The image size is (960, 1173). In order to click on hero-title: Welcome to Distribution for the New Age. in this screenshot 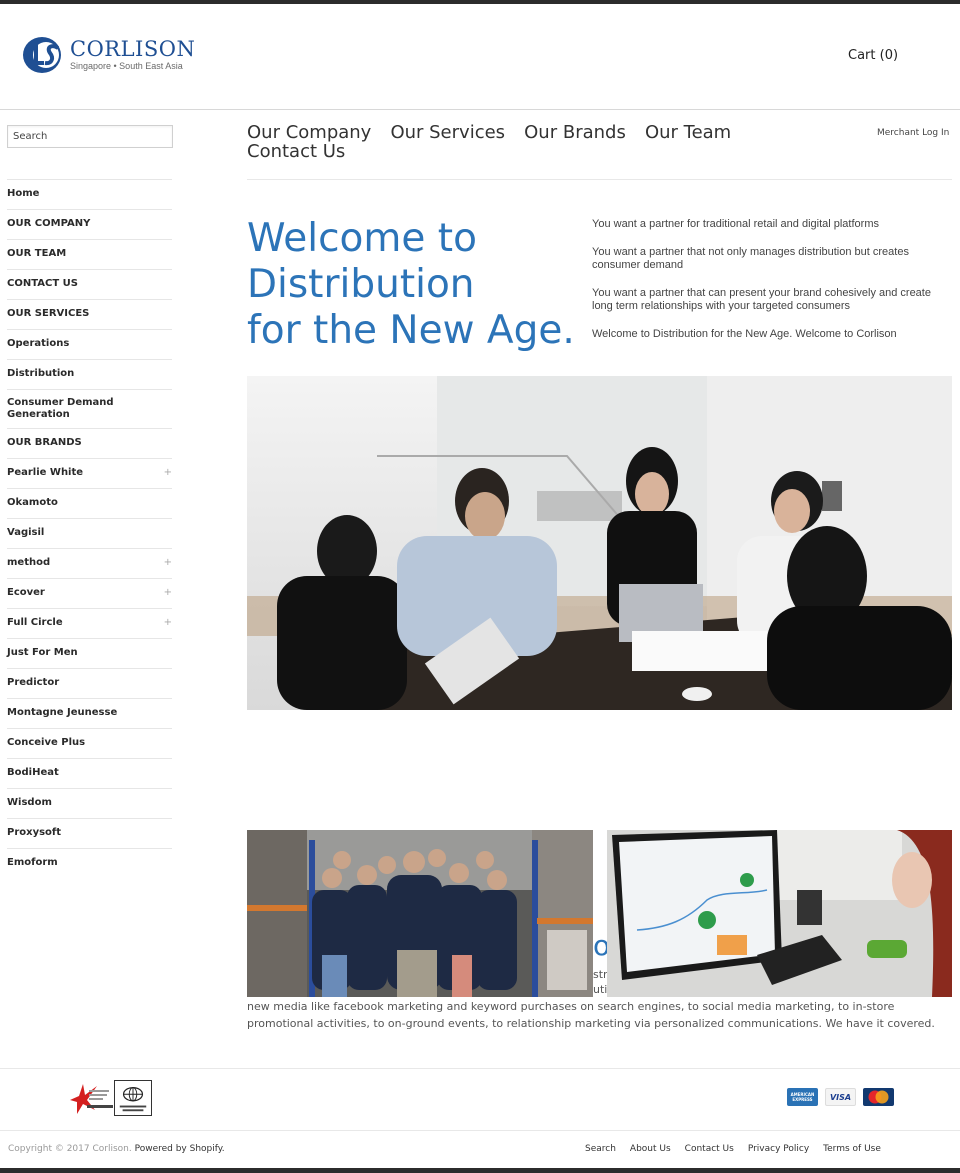, I will do `click(422, 285)`.